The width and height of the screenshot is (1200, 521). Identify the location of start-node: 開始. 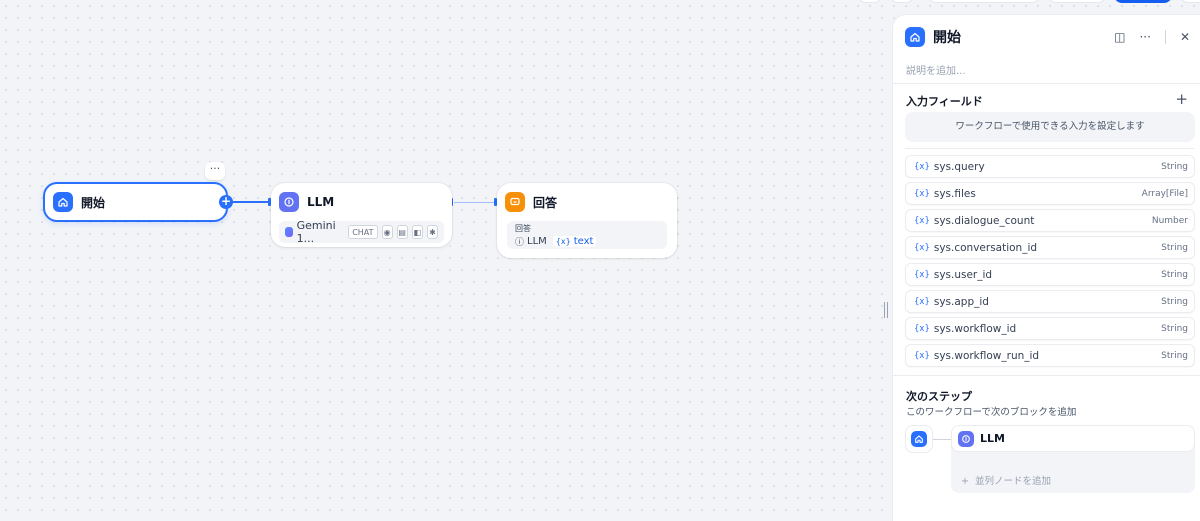
(135, 202).